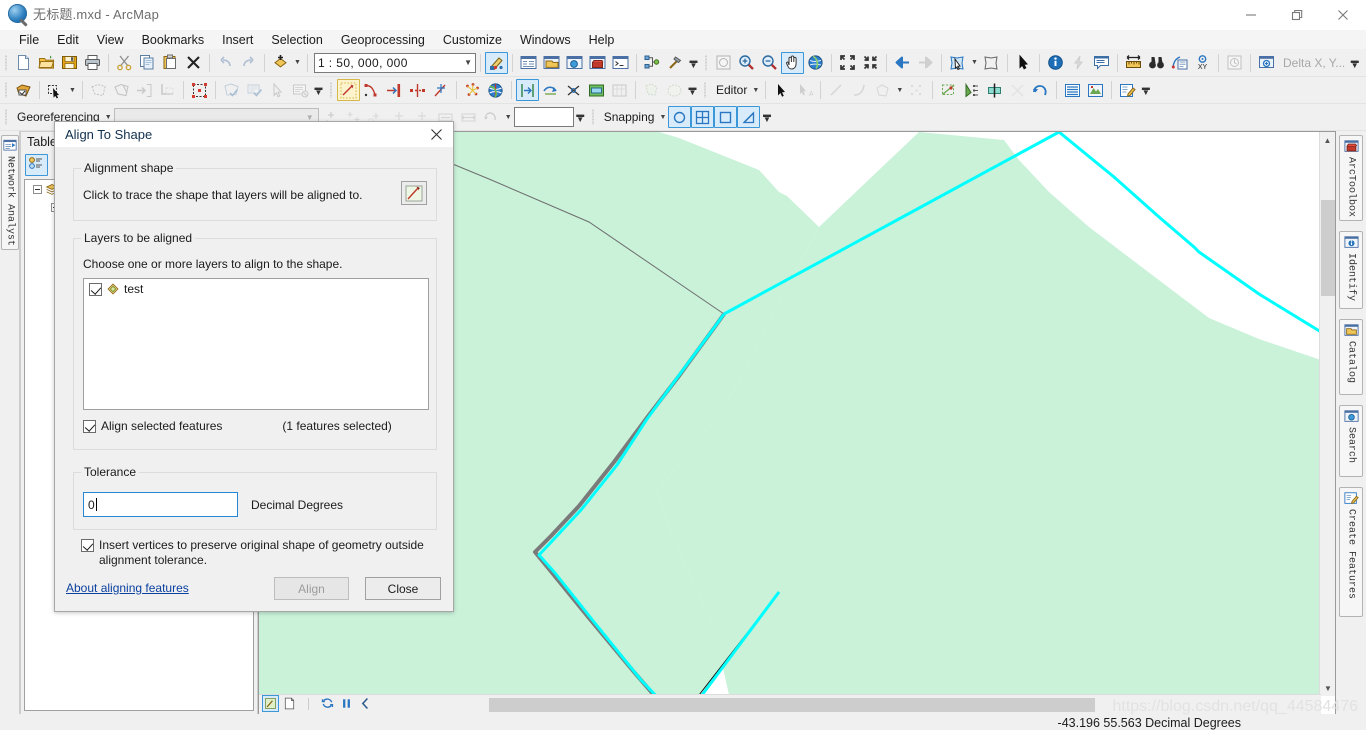 This screenshot has height=730, width=1366. I want to click on map-scale-combo: 1 : 50, 000, 000 ▼, so click(395, 62).